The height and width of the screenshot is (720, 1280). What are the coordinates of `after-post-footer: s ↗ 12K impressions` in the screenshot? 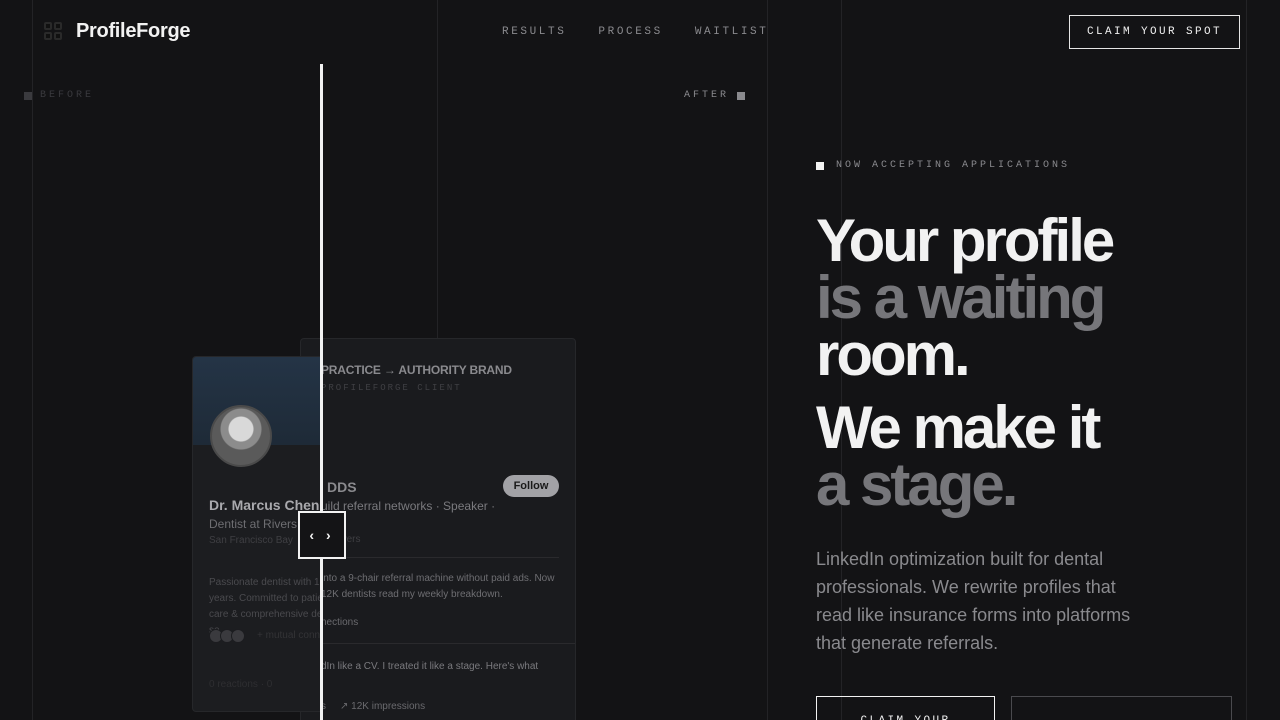 It's located at (373, 706).